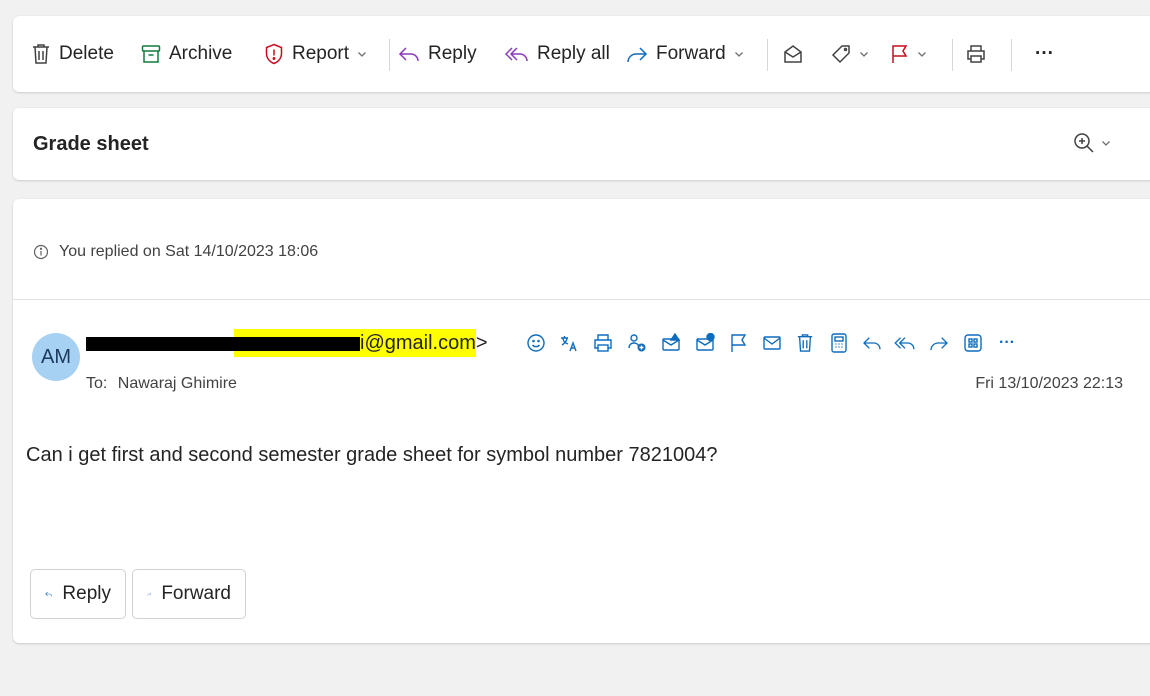  Describe the element at coordinates (151, 54) in the screenshot. I see `archive-icon` at that location.